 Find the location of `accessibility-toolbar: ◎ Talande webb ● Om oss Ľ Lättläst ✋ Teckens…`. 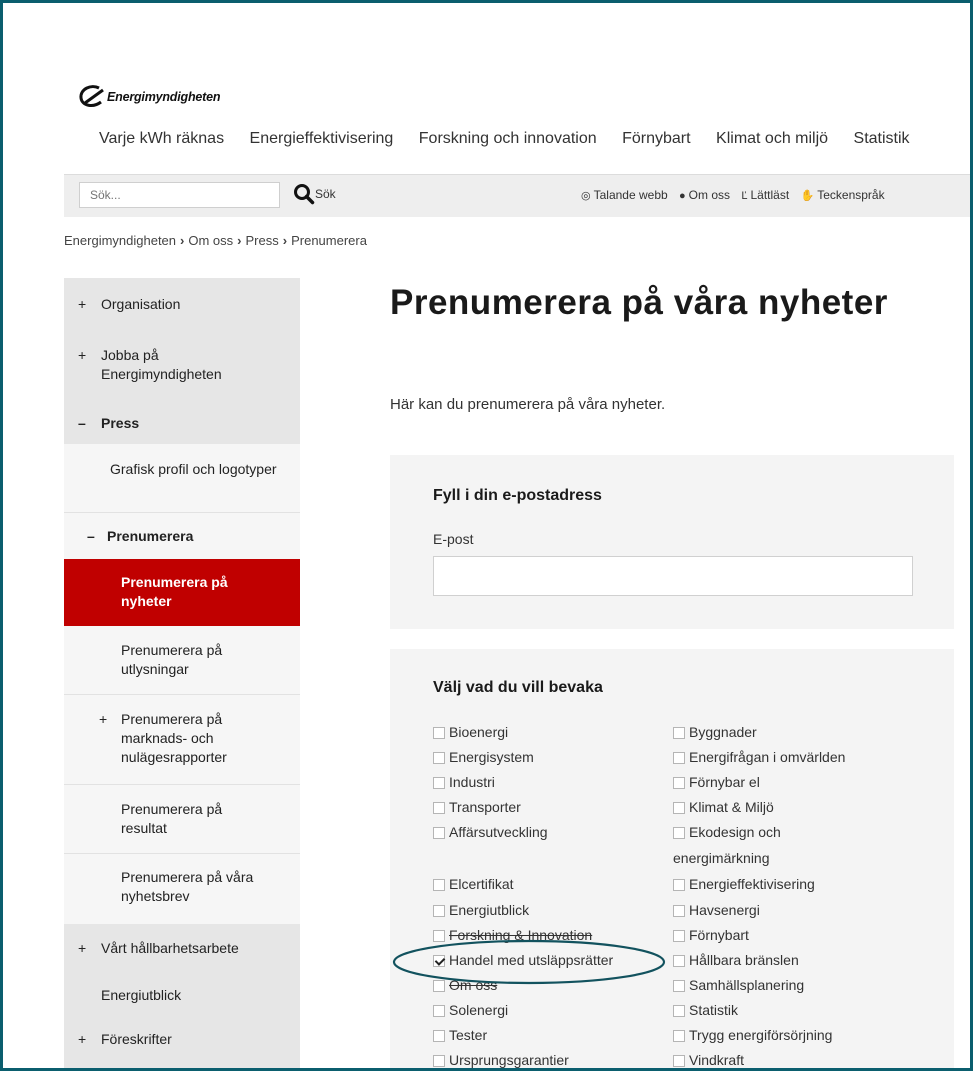

accessibility-toolbar: ◎ Talande webb ● Om oss Ľ Lättläst ✋ Teckens… is located at coordinates (737, 195).